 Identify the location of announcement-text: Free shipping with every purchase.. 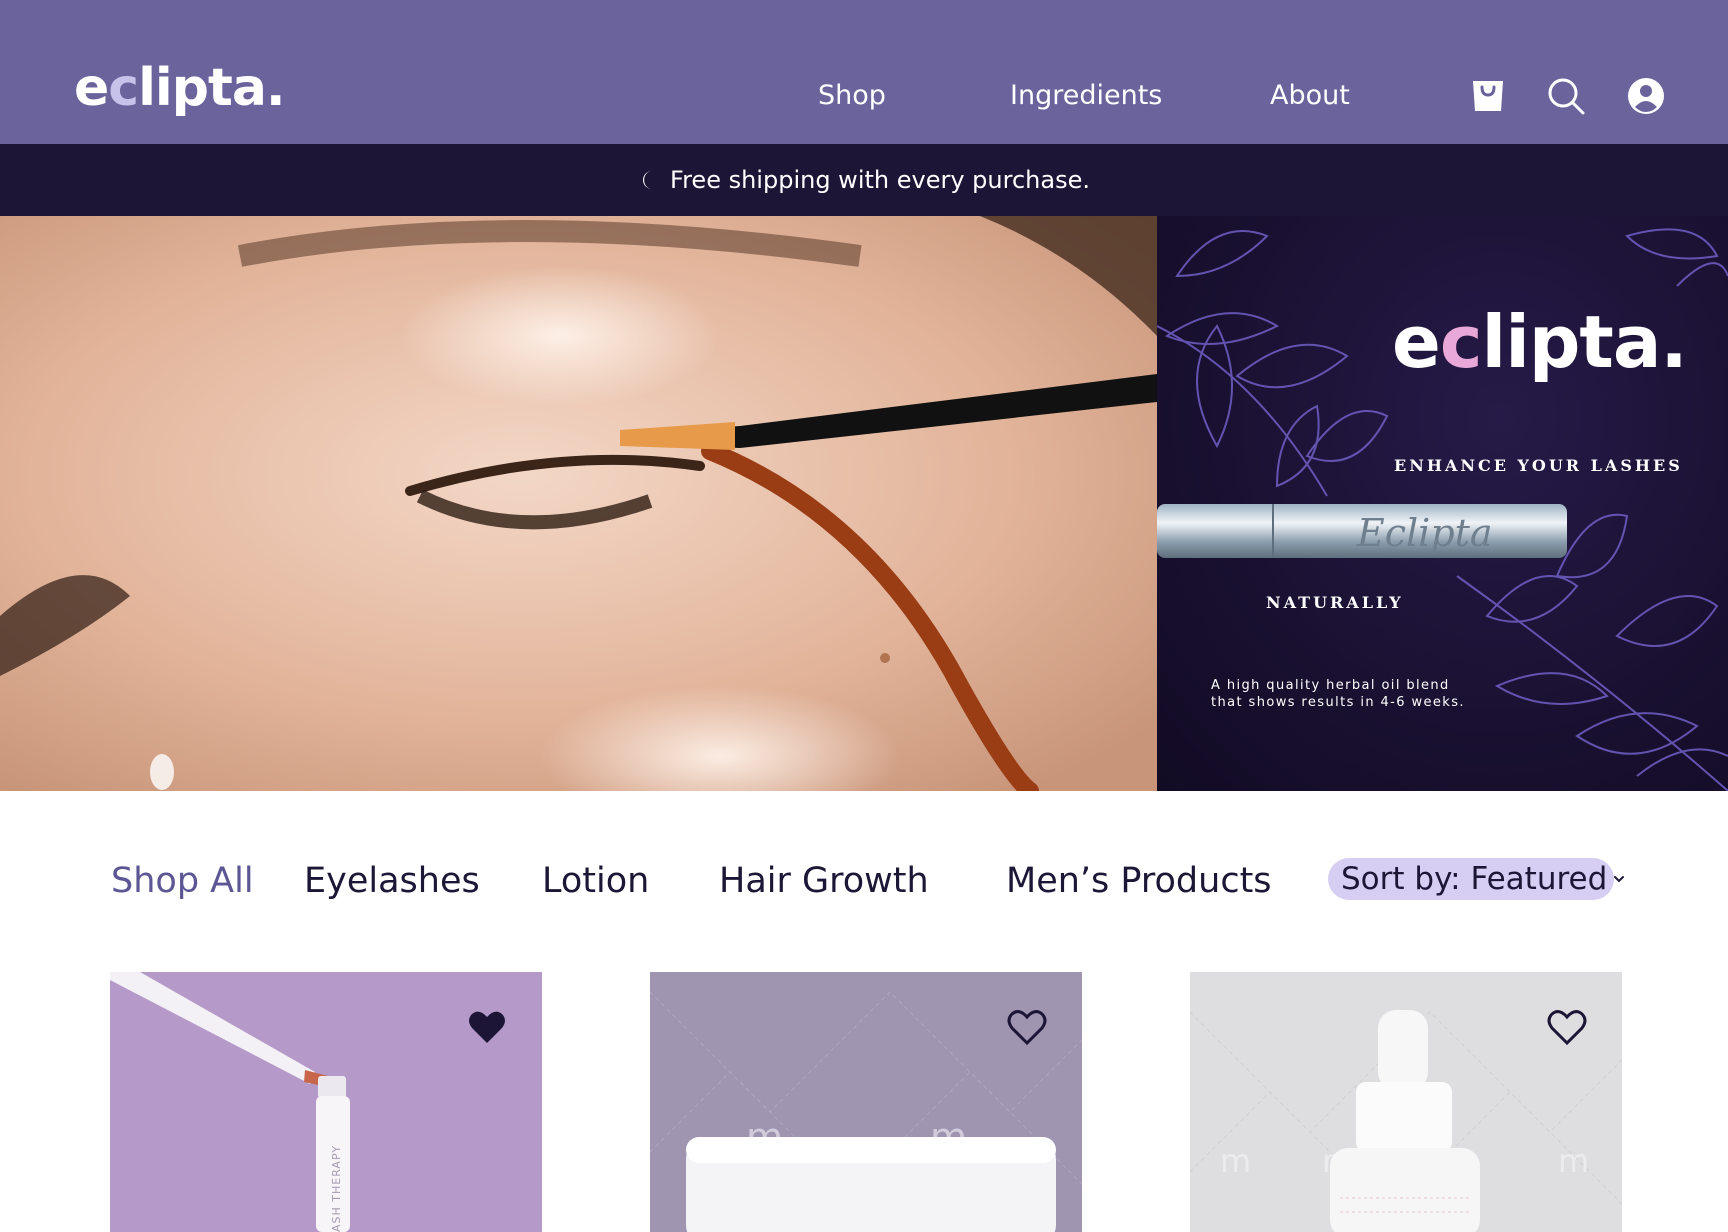
(880, 180).